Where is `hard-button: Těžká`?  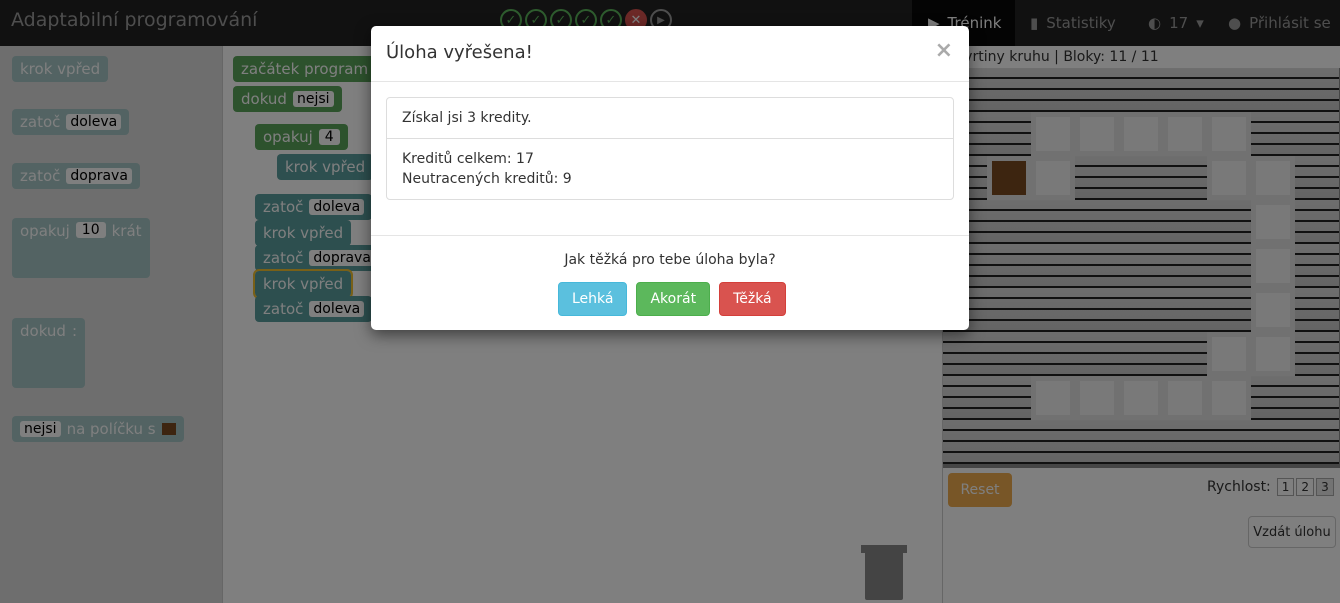 hard-button: Těžká is located at coordinates (752, 299).